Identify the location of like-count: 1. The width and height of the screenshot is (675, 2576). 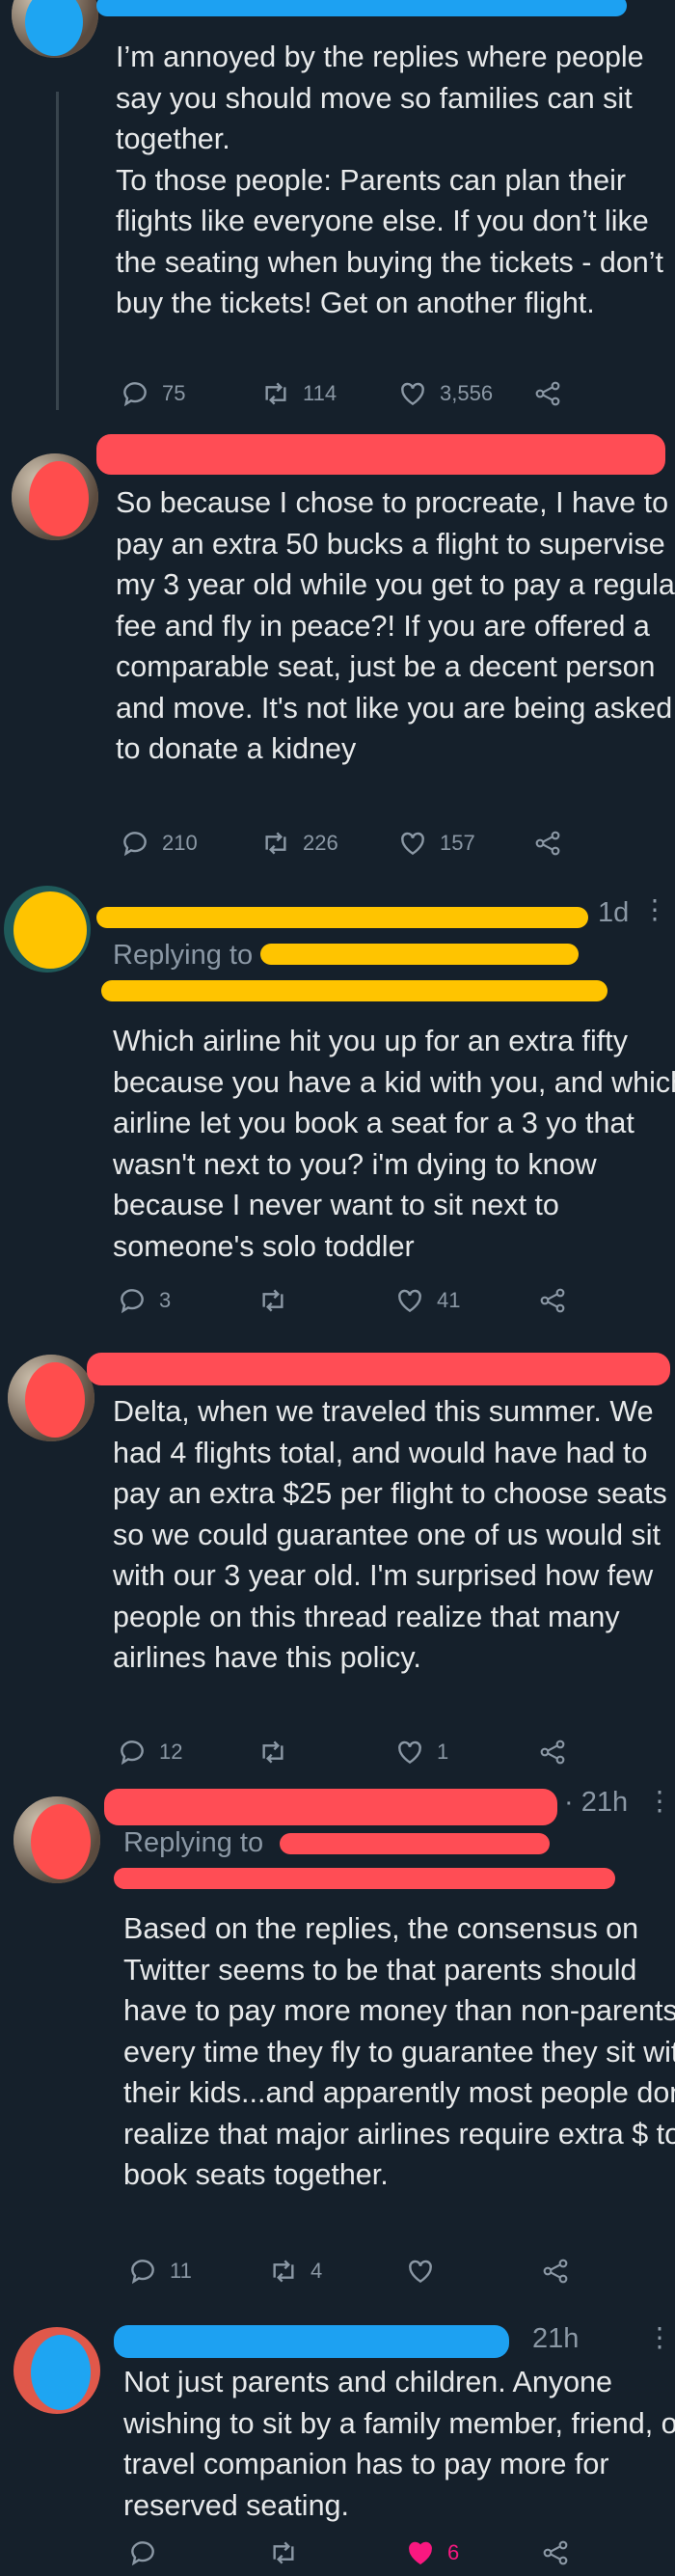
(443, 1752).